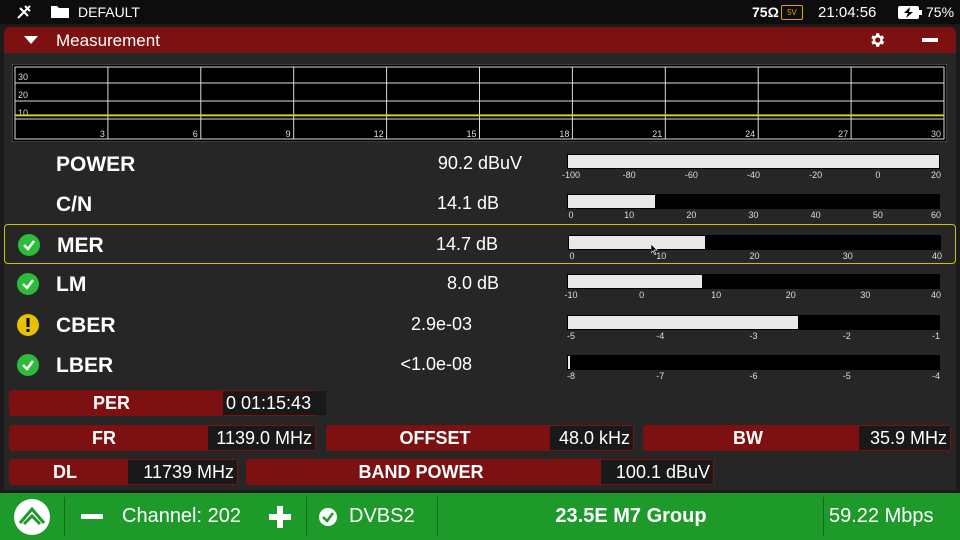 The image size is (960, 540). What do you see at coordinates (435, 438) in the screenshot?
I see `offset-label: OFFSET` at bounding box center [435, 438].